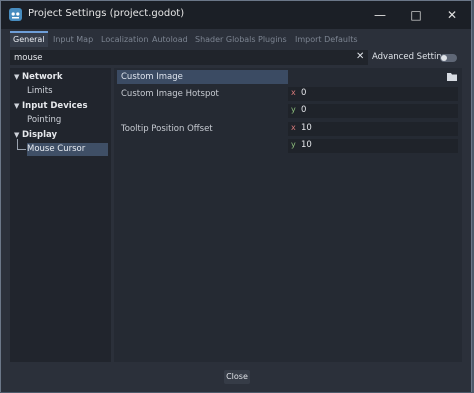  I want to click on tree-item-label: Display, so click(40, 135).